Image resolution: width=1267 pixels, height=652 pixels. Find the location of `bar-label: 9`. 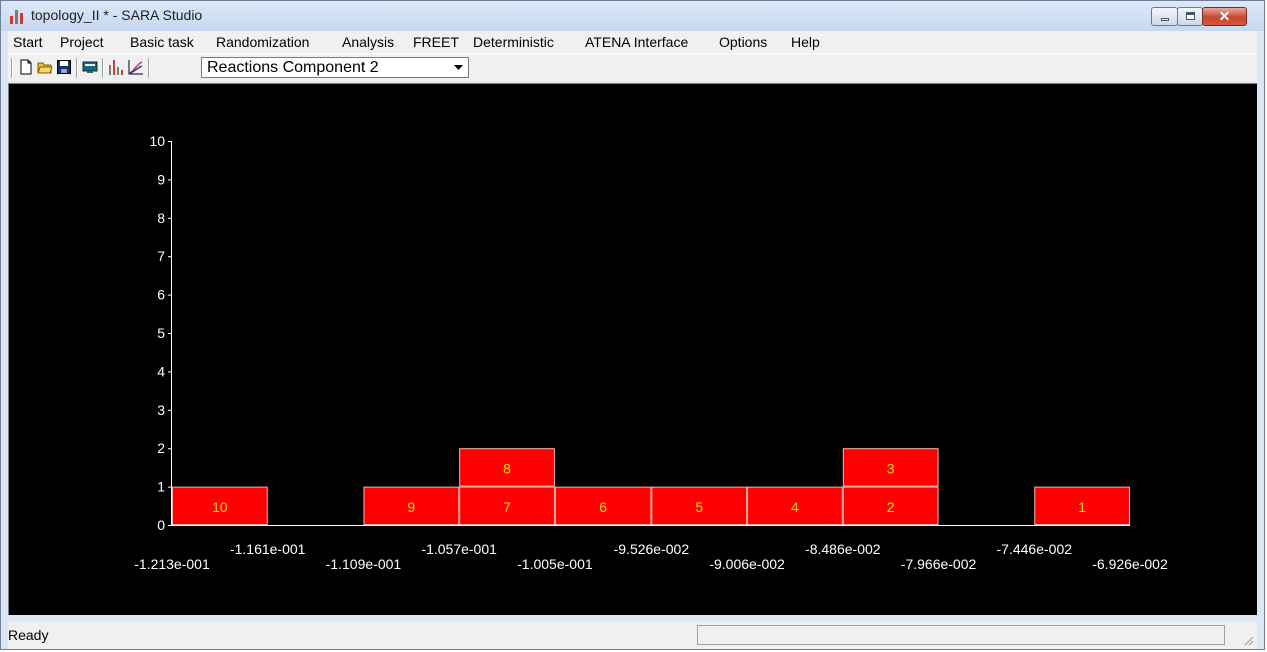

bar-label: 9 is located at coordinates (411, 507).